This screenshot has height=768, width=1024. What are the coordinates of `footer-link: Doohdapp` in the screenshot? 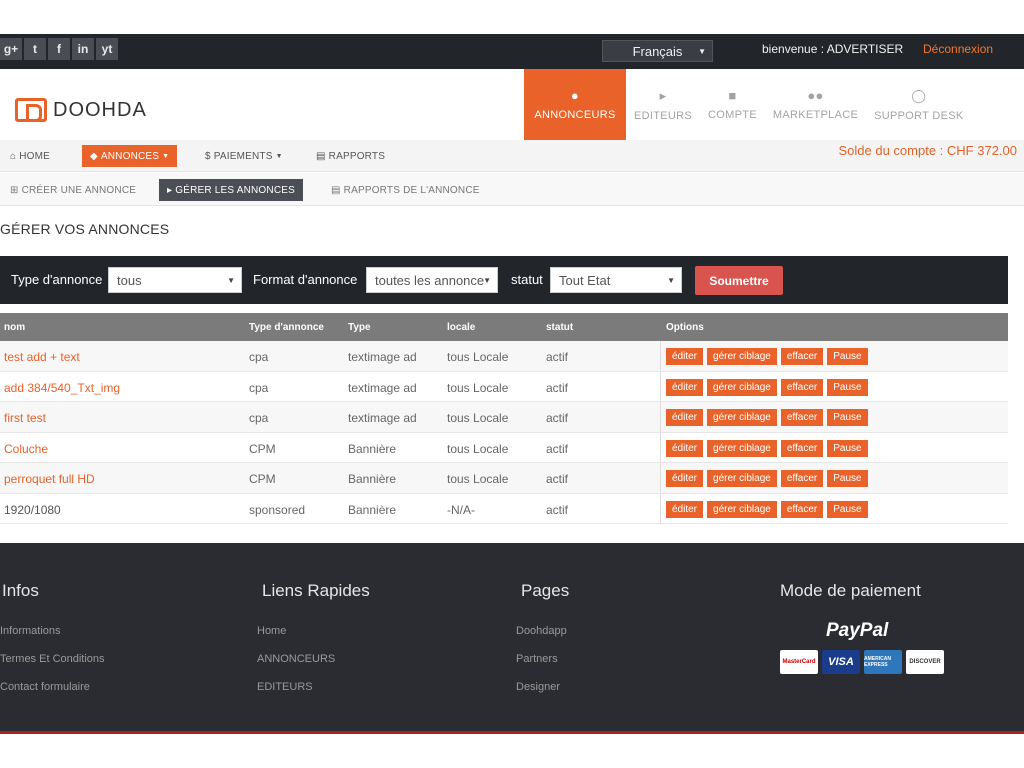 It's located at (541, 631).